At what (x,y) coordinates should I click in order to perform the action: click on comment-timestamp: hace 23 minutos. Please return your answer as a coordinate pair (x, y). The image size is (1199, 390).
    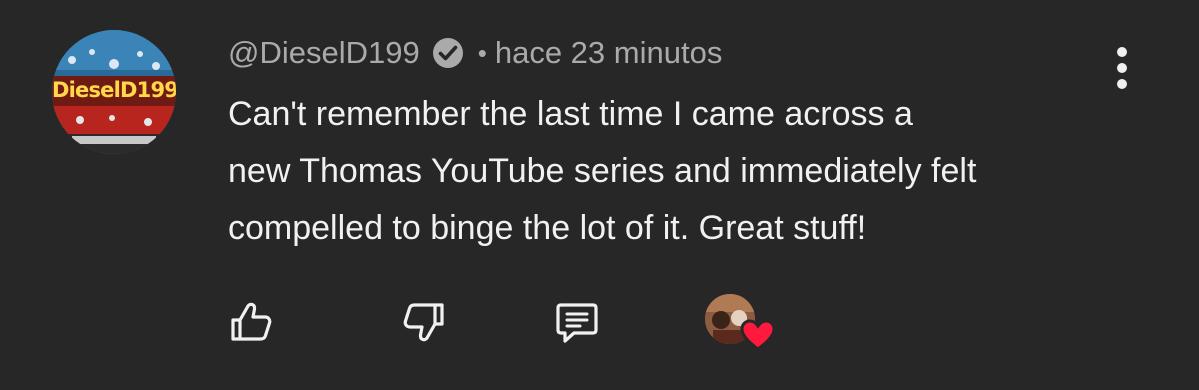
    Looking at the image, I should click on (608, 53).